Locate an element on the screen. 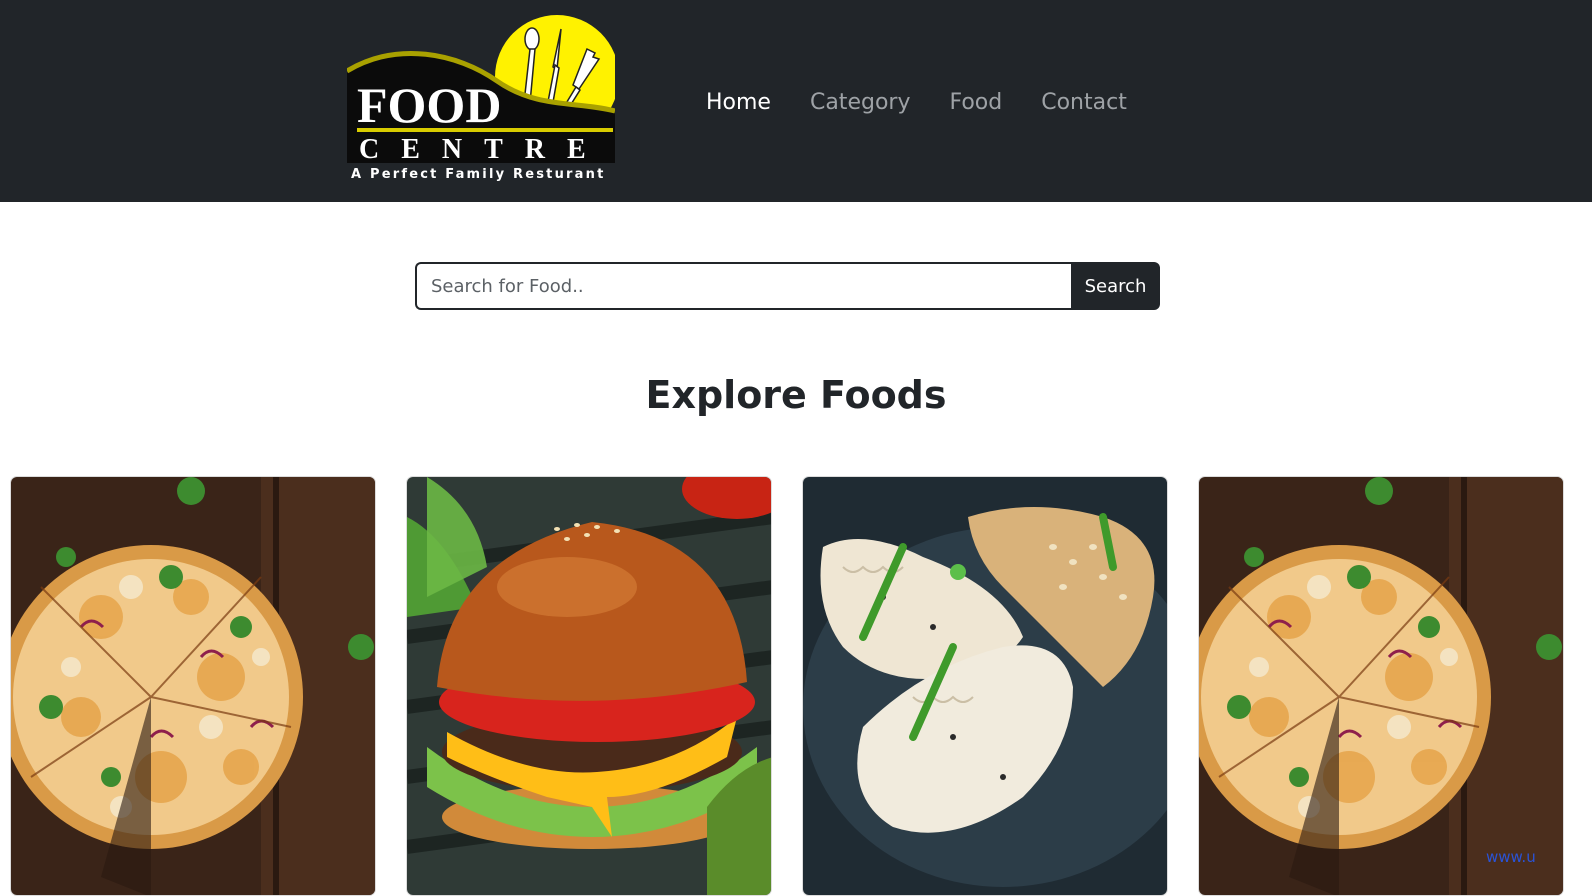  food-centre-logo: FOOD CENTRE A Perfect Family Resturant is located at coordinates (482, 101).